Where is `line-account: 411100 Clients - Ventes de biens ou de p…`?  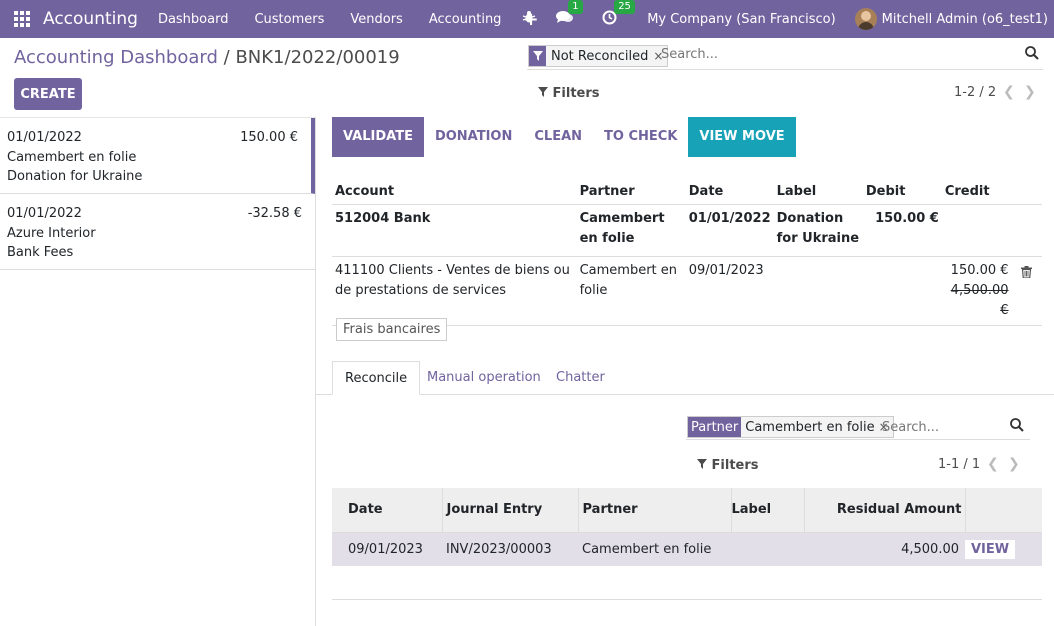 line-account: 411100 Clients - Ventes de biens ou de p… is located at coordinates (454, 291).